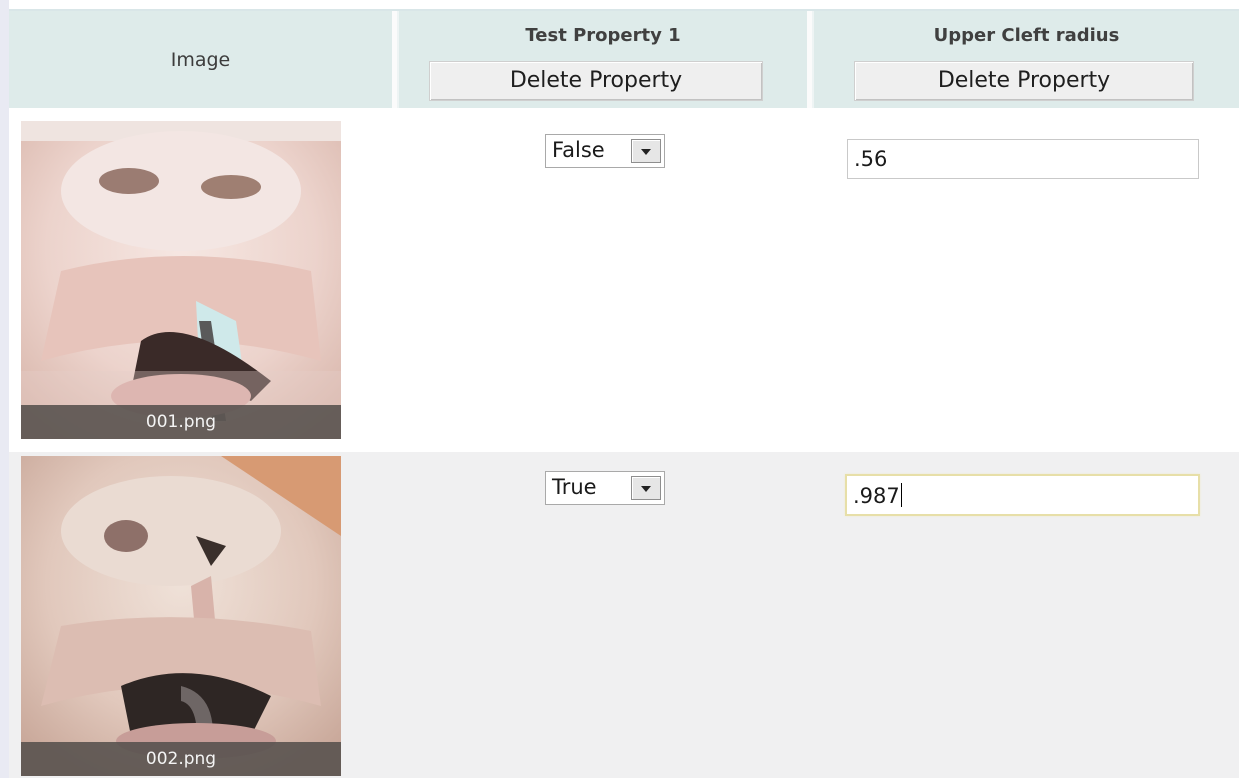 This screenshot has height=778, width=1239. Describe the element at coordinates (578, 150) in the screenshot. I see `select-value: False` at that location.